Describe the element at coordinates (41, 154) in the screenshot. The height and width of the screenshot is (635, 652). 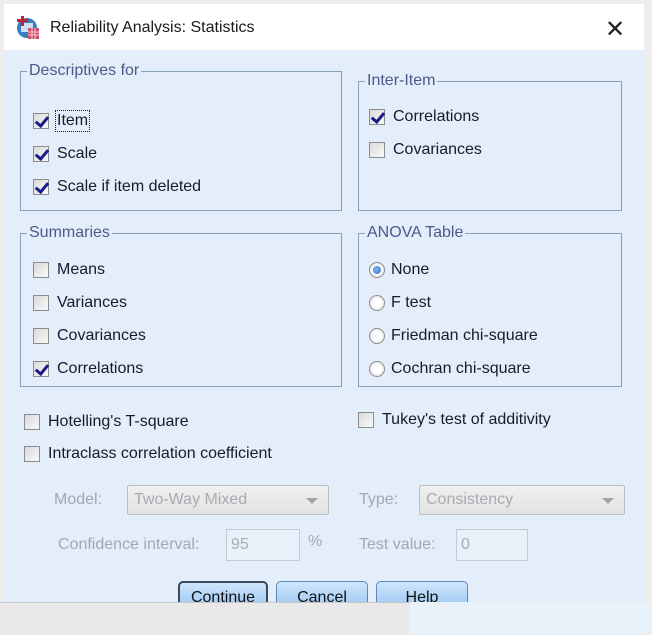
I see `scale-checkbox` at that location.